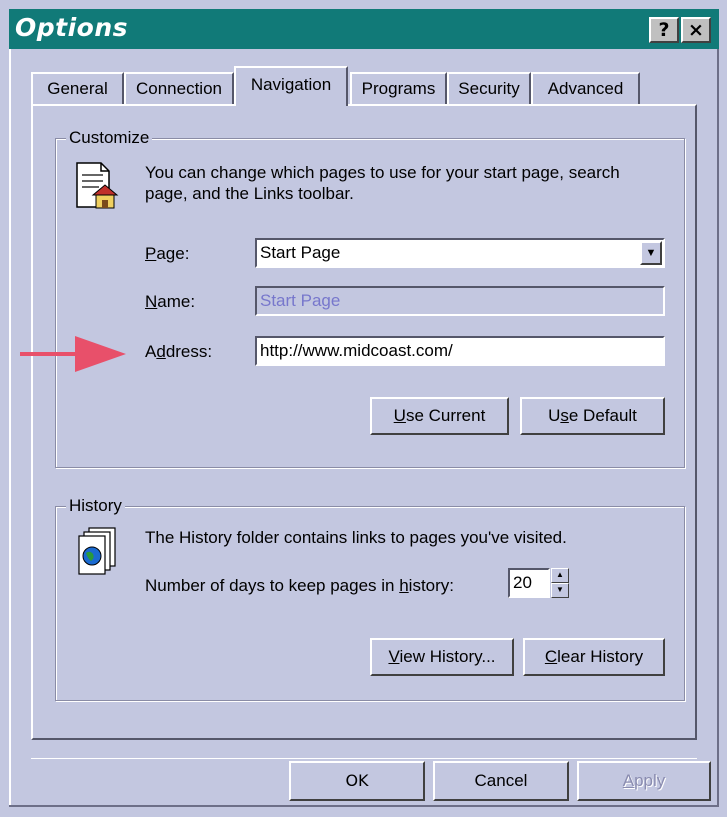 The image size is (727, 817). What do you see at coordinates (651, 253) in the screenshot?
I see `chevron-down-icon: ▼` at bounding box center [651, 253].